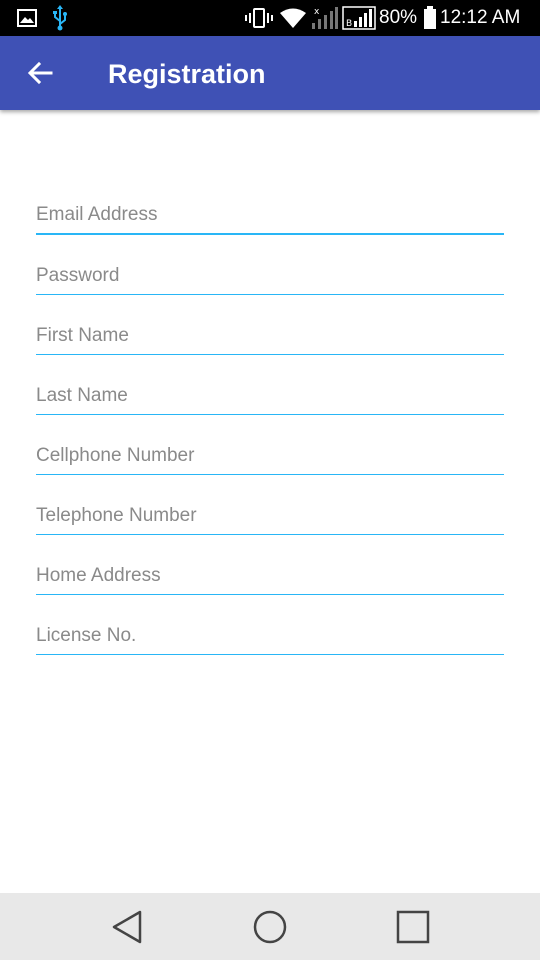 This screenshot has height=960, width=540. I want to click on home-circle-icon, so click(270, 927).